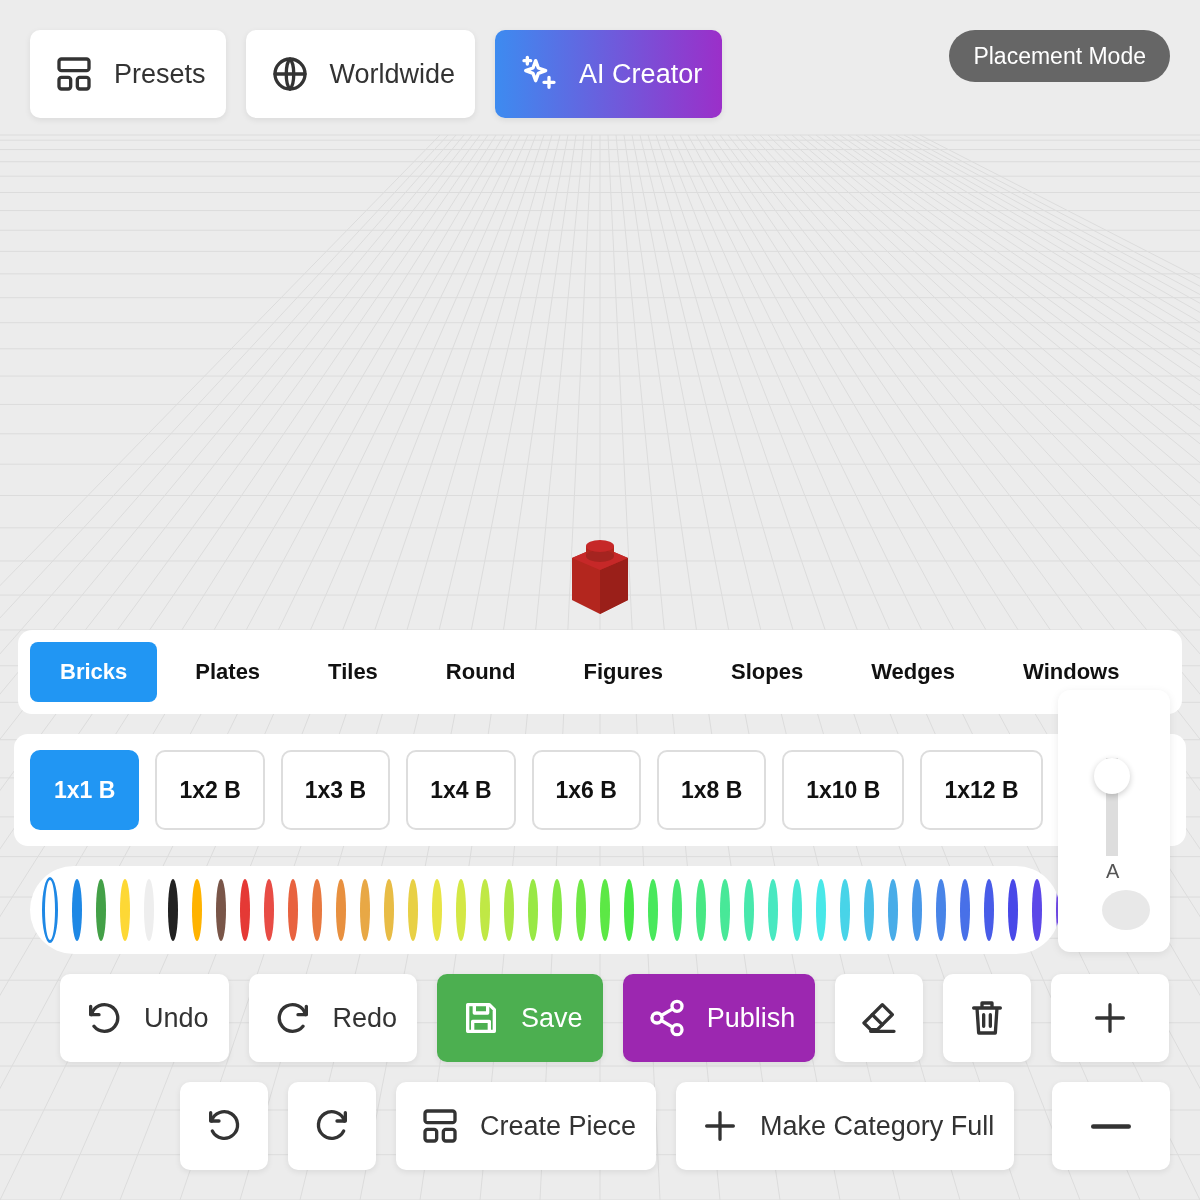  Describe the element at coordinates (1112, 776) in the screenshot. I see `slider-thumb` at that location.